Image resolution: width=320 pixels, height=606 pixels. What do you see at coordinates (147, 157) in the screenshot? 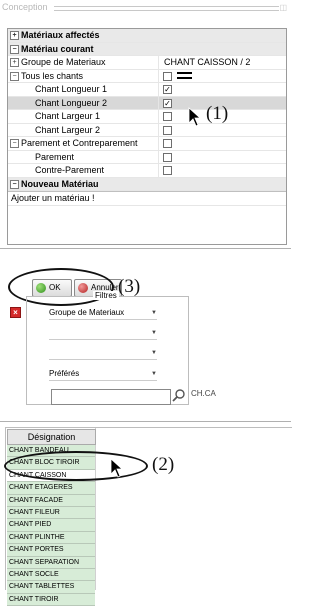
I see `property-row: Parement` at bounding box center [147, 157].